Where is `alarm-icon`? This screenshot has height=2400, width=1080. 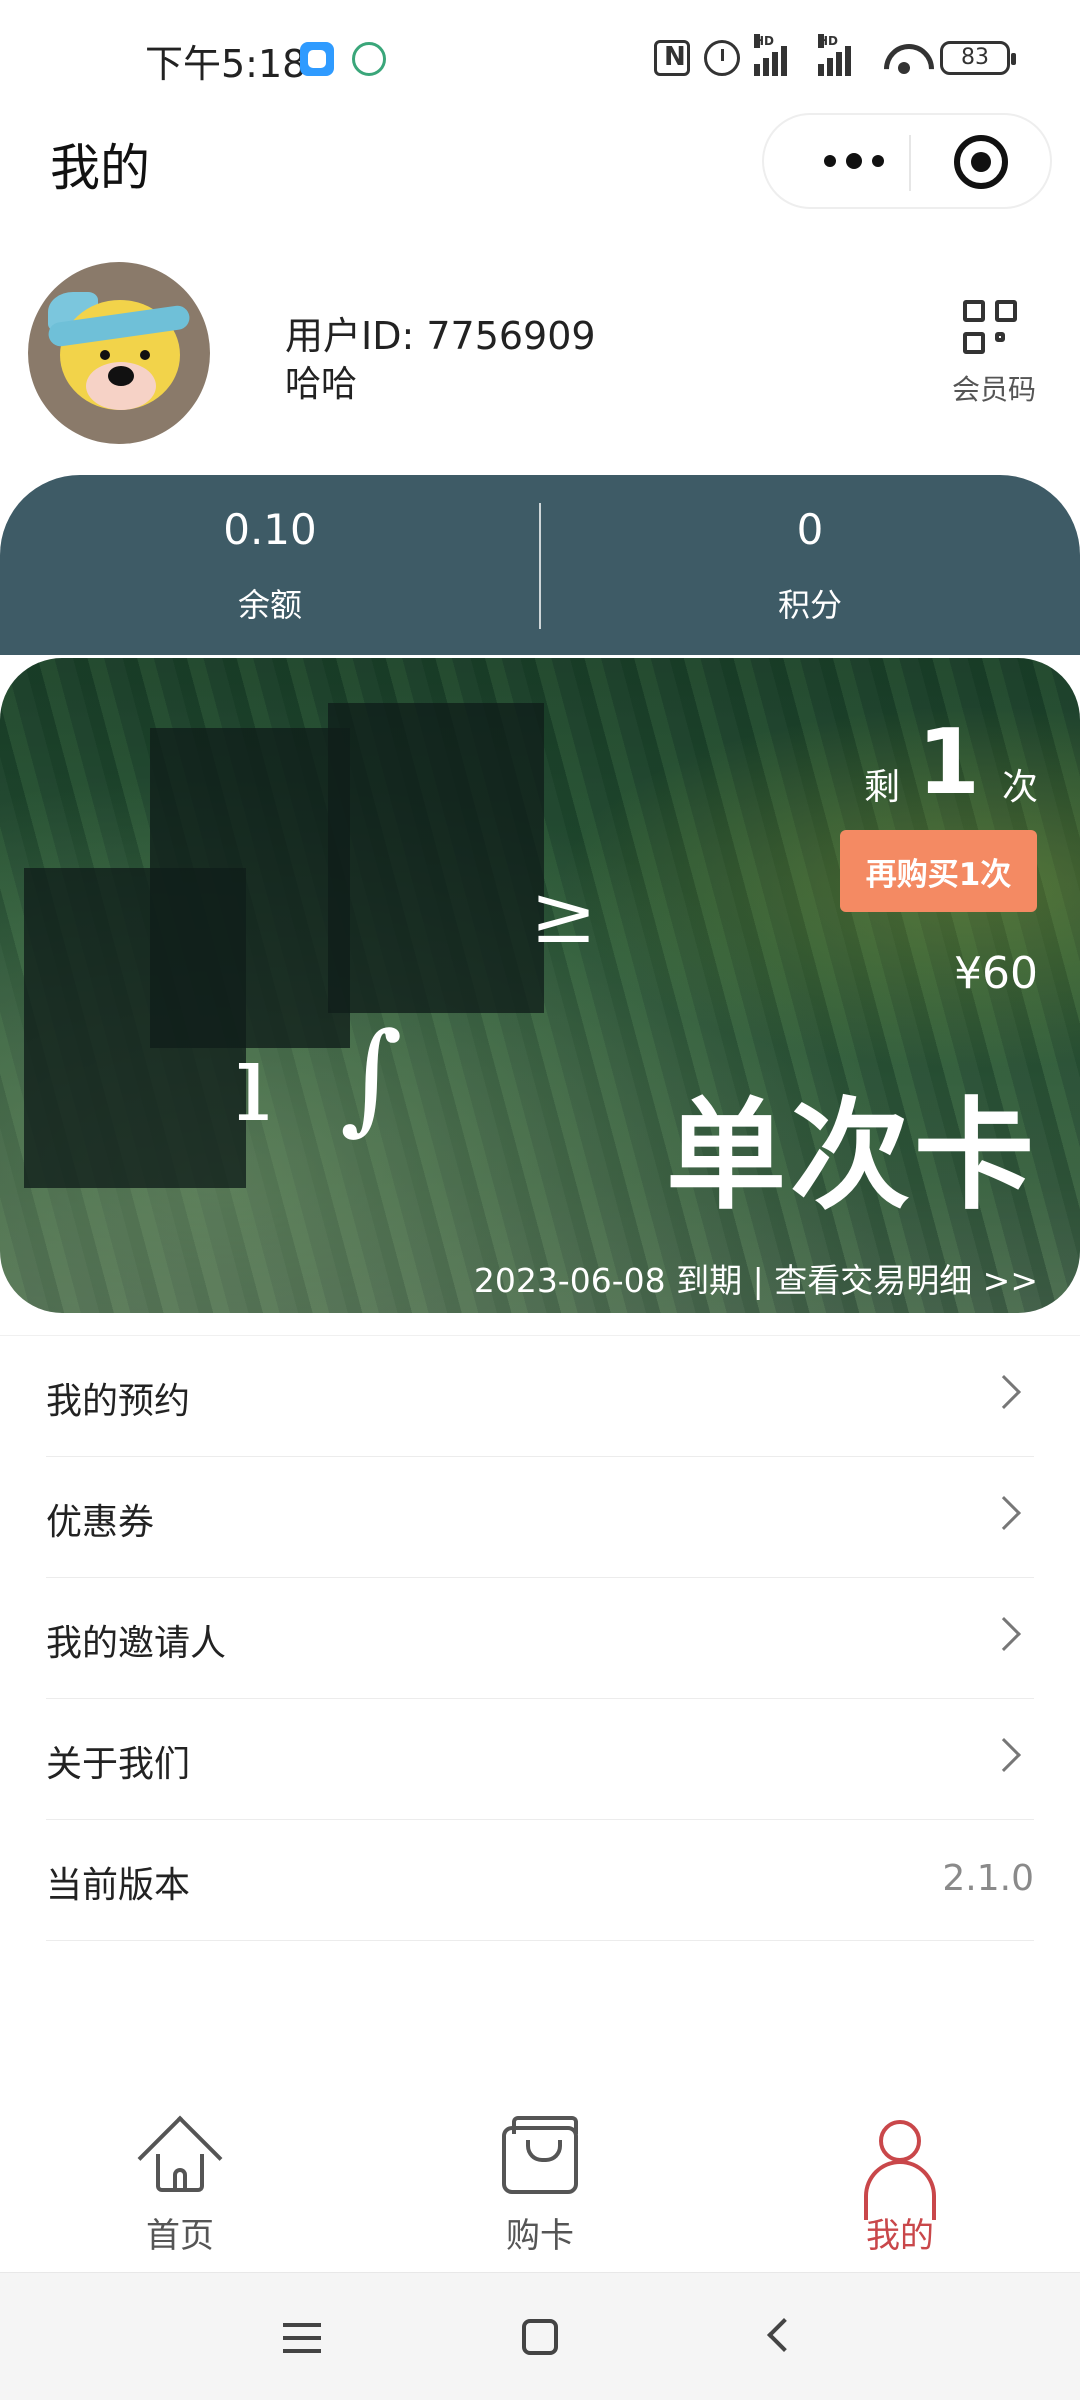
alarm-icon is located at coordinates (722, 58).